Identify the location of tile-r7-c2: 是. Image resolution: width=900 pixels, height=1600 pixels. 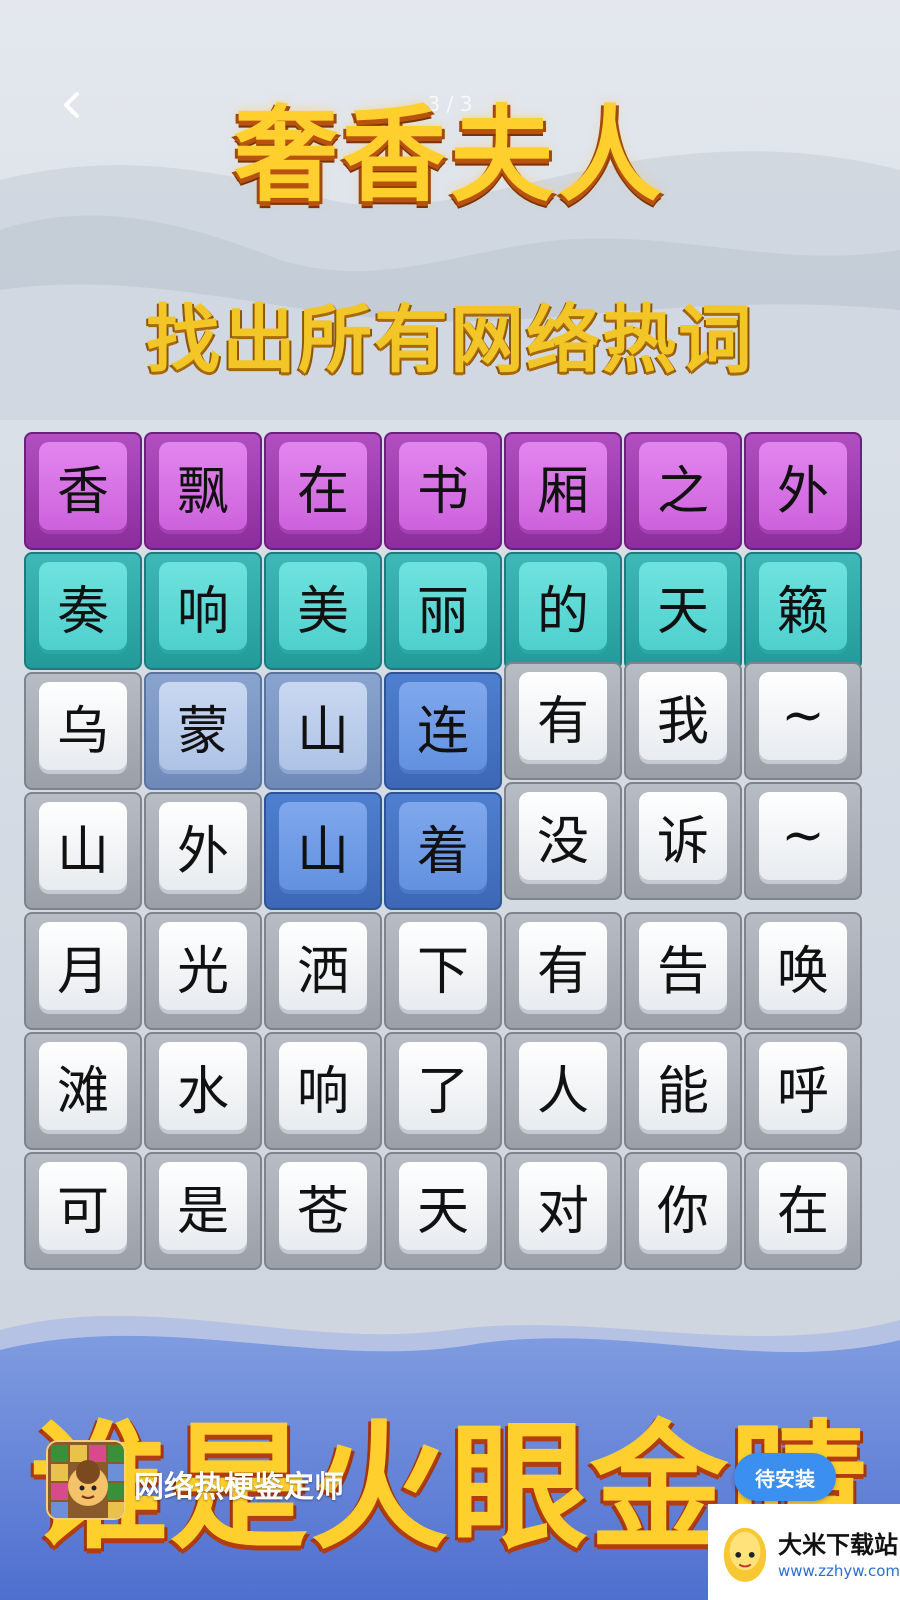
(203, 1211).